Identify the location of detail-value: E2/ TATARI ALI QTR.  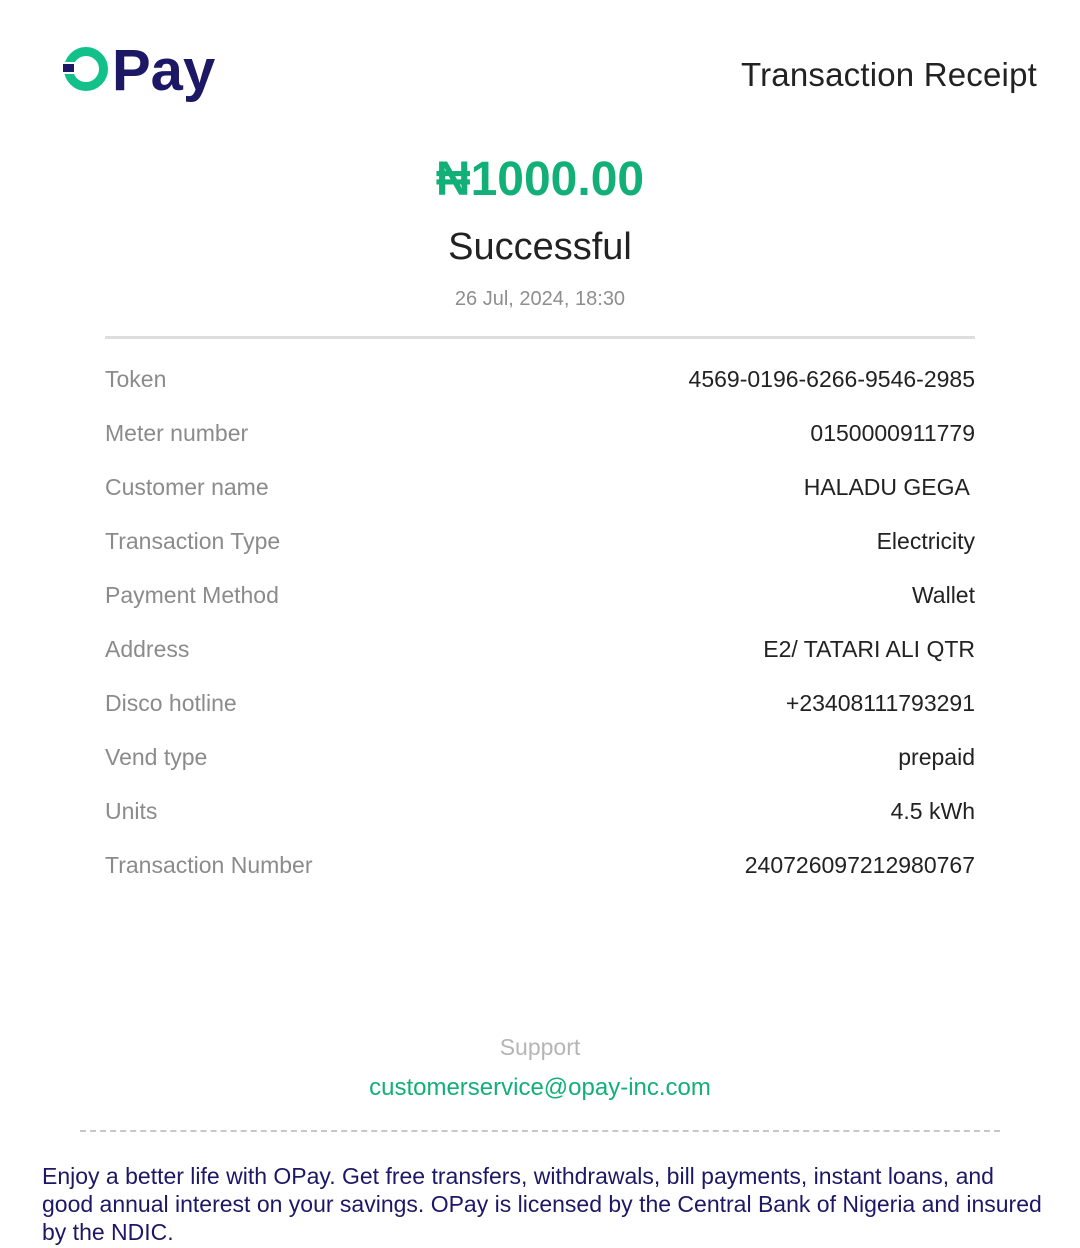
(869, 648).